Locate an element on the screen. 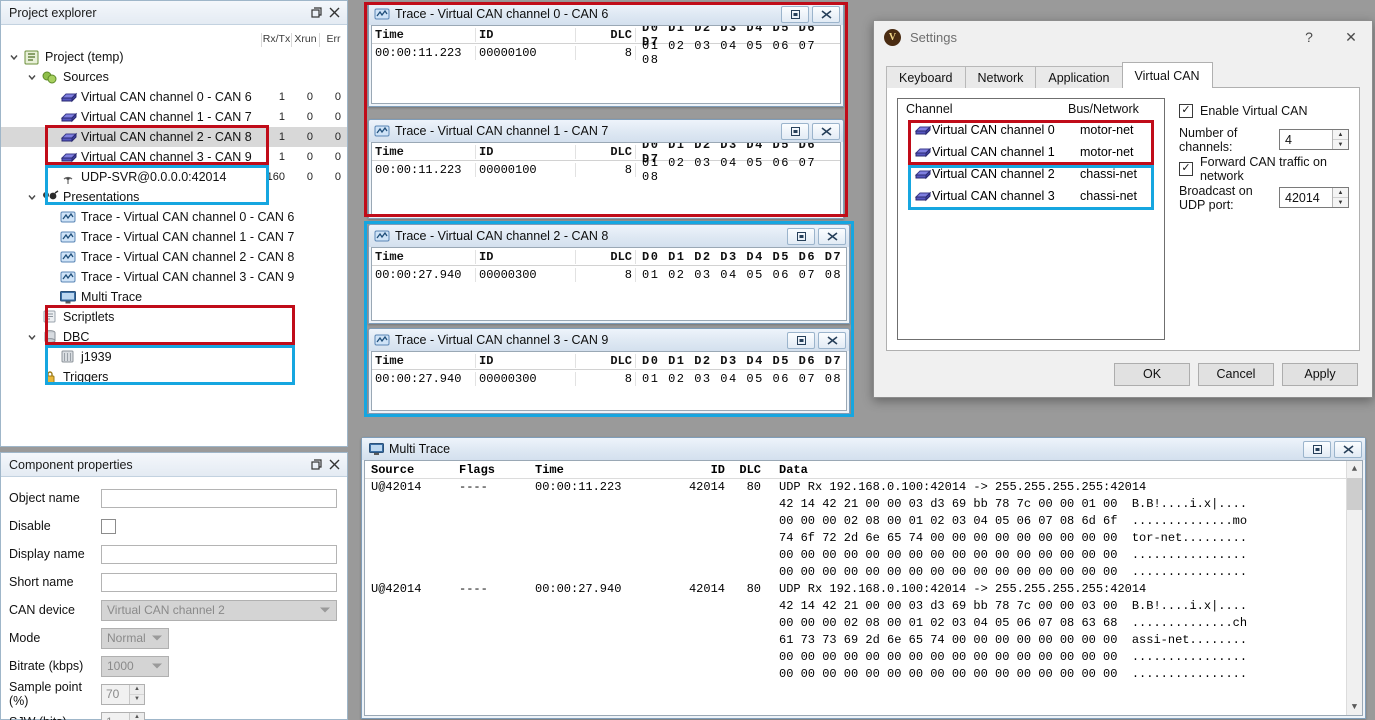 The image size is (1375, 720). number-of-channels-stepper: 4 ▲ ▼ is located at coordinates (1314, 139).